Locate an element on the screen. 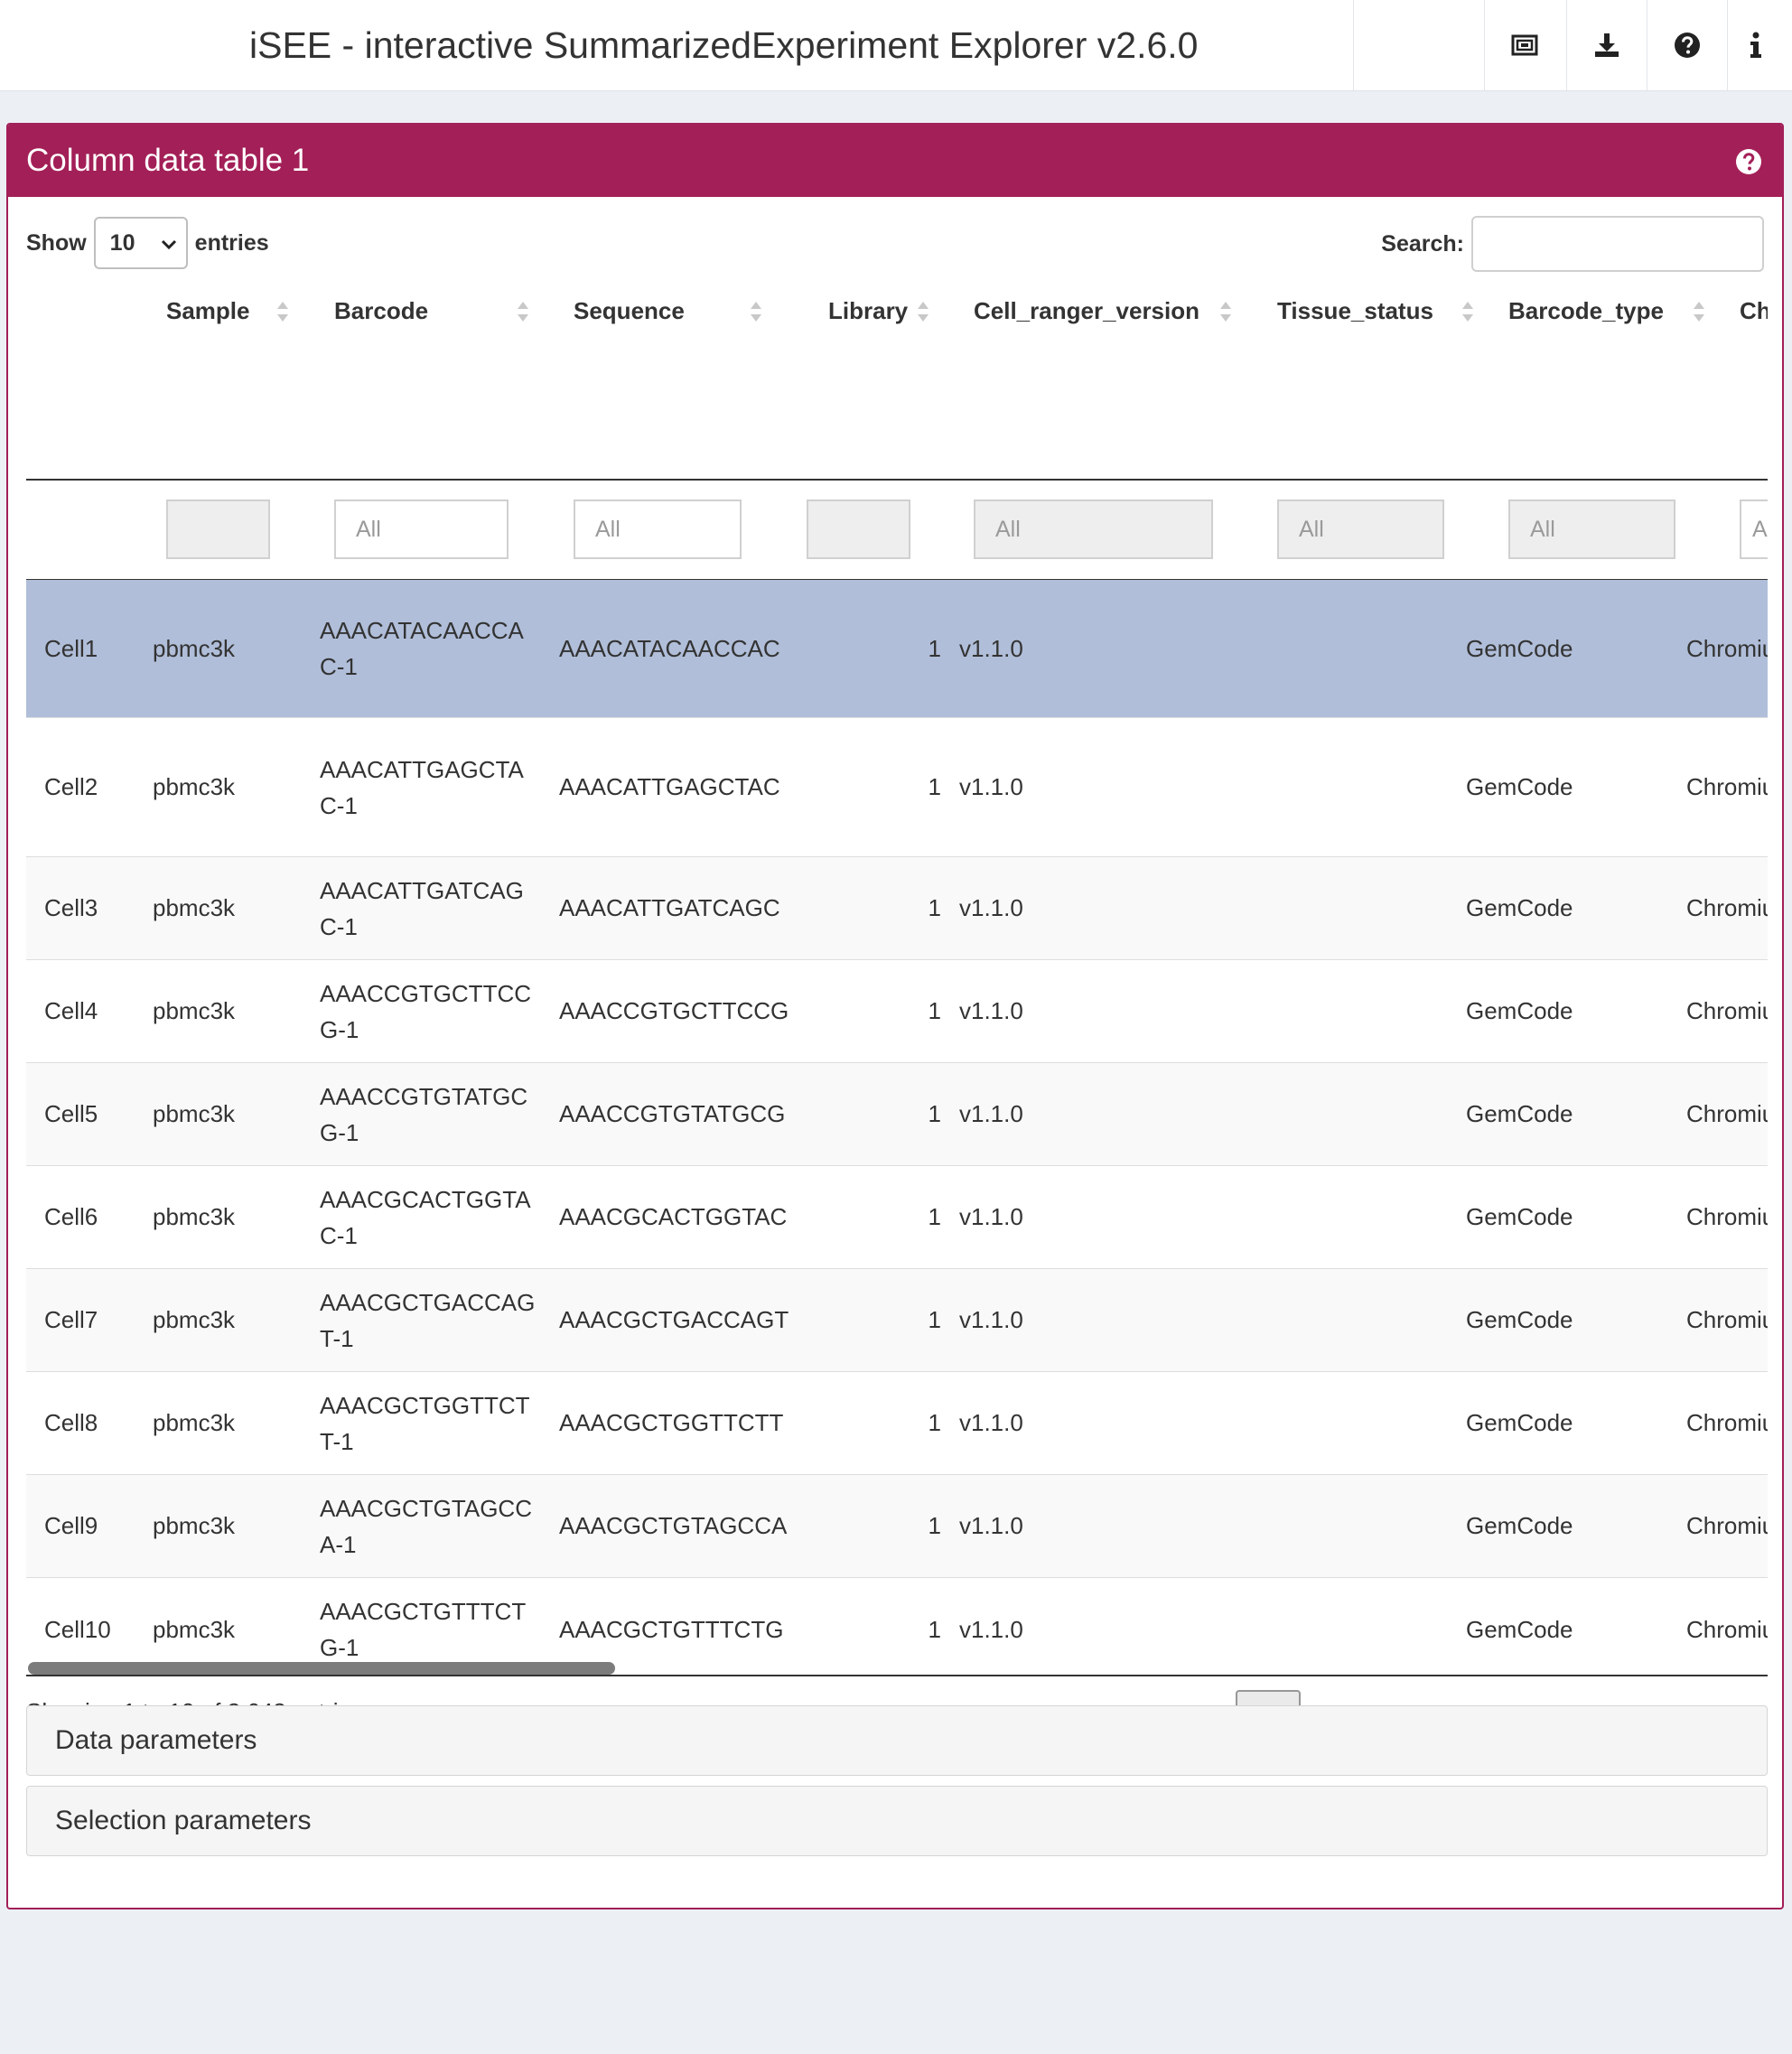 The height and width of the screenshot is (2054, 1792). search-input is located at coordinates (1617, 244).